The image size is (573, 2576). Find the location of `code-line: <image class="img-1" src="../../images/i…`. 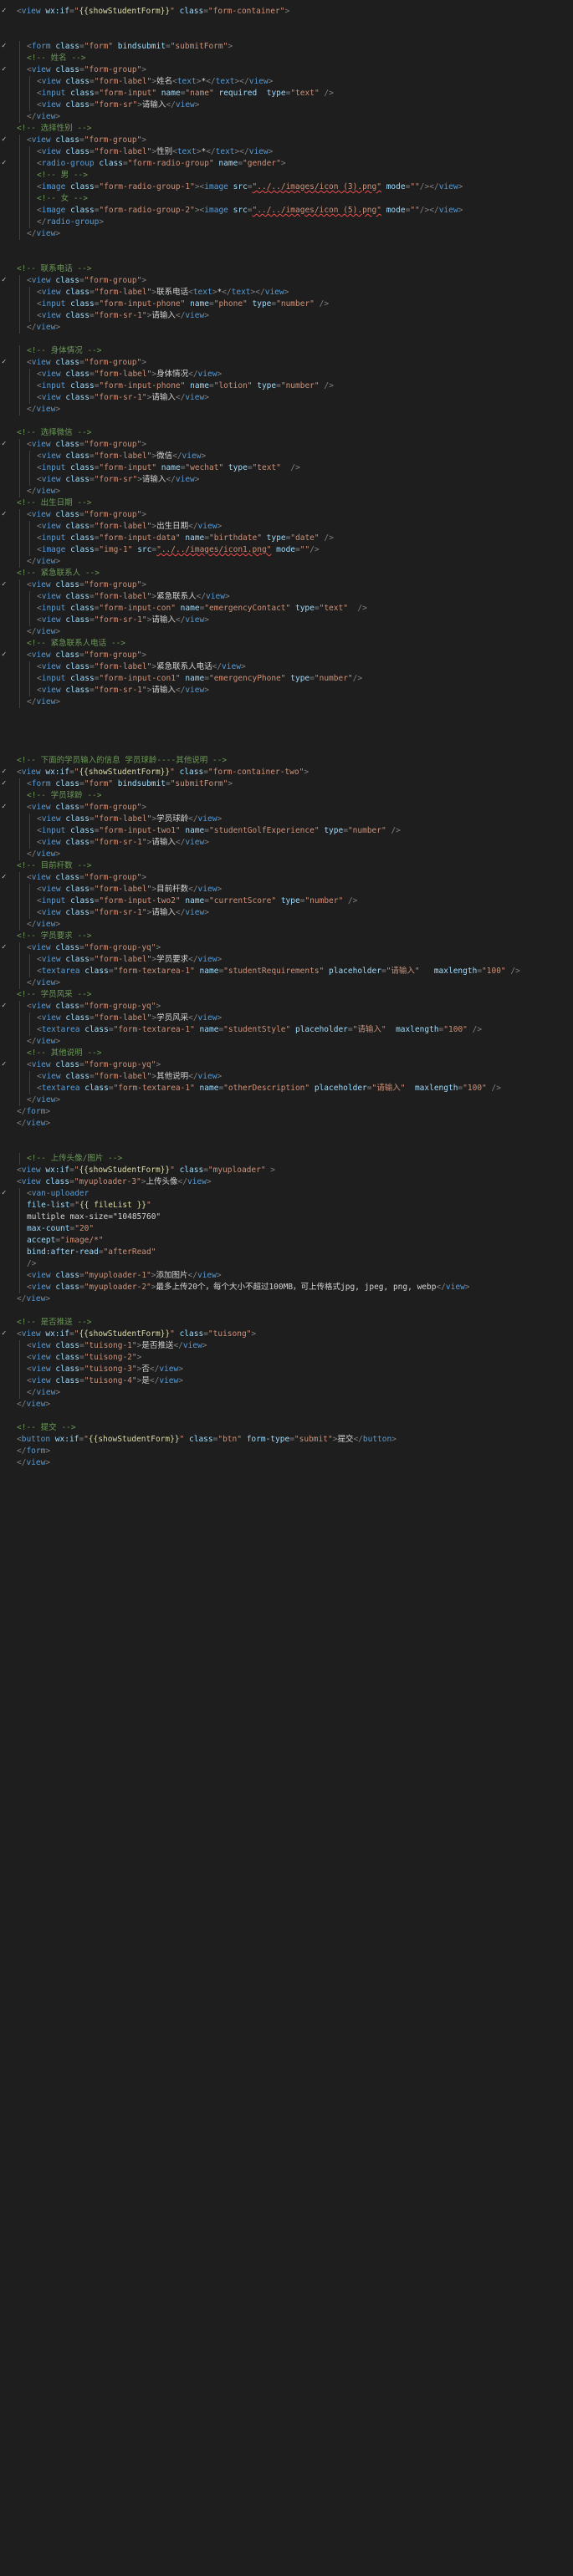

code-line: <image class="img-1" src="../../images/i… is located at coordinates (286, 550).